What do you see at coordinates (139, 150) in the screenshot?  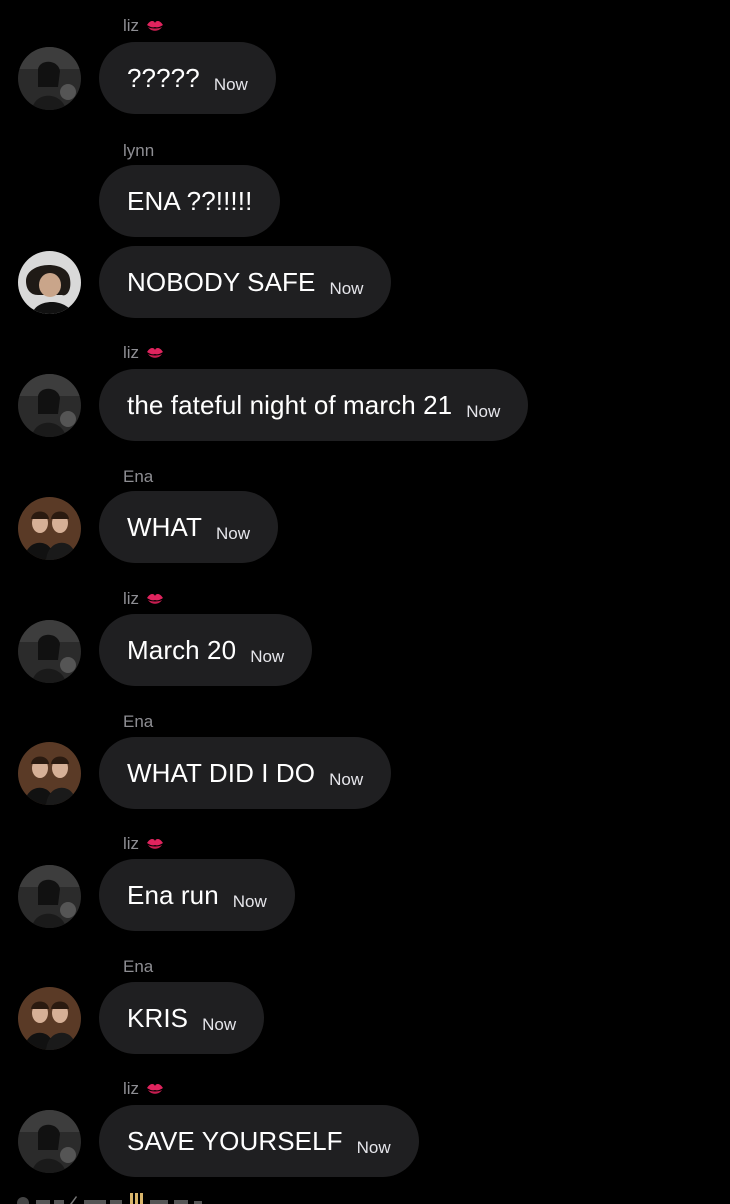 I see `sender-name: lynn` at bounding box center [139, 150].